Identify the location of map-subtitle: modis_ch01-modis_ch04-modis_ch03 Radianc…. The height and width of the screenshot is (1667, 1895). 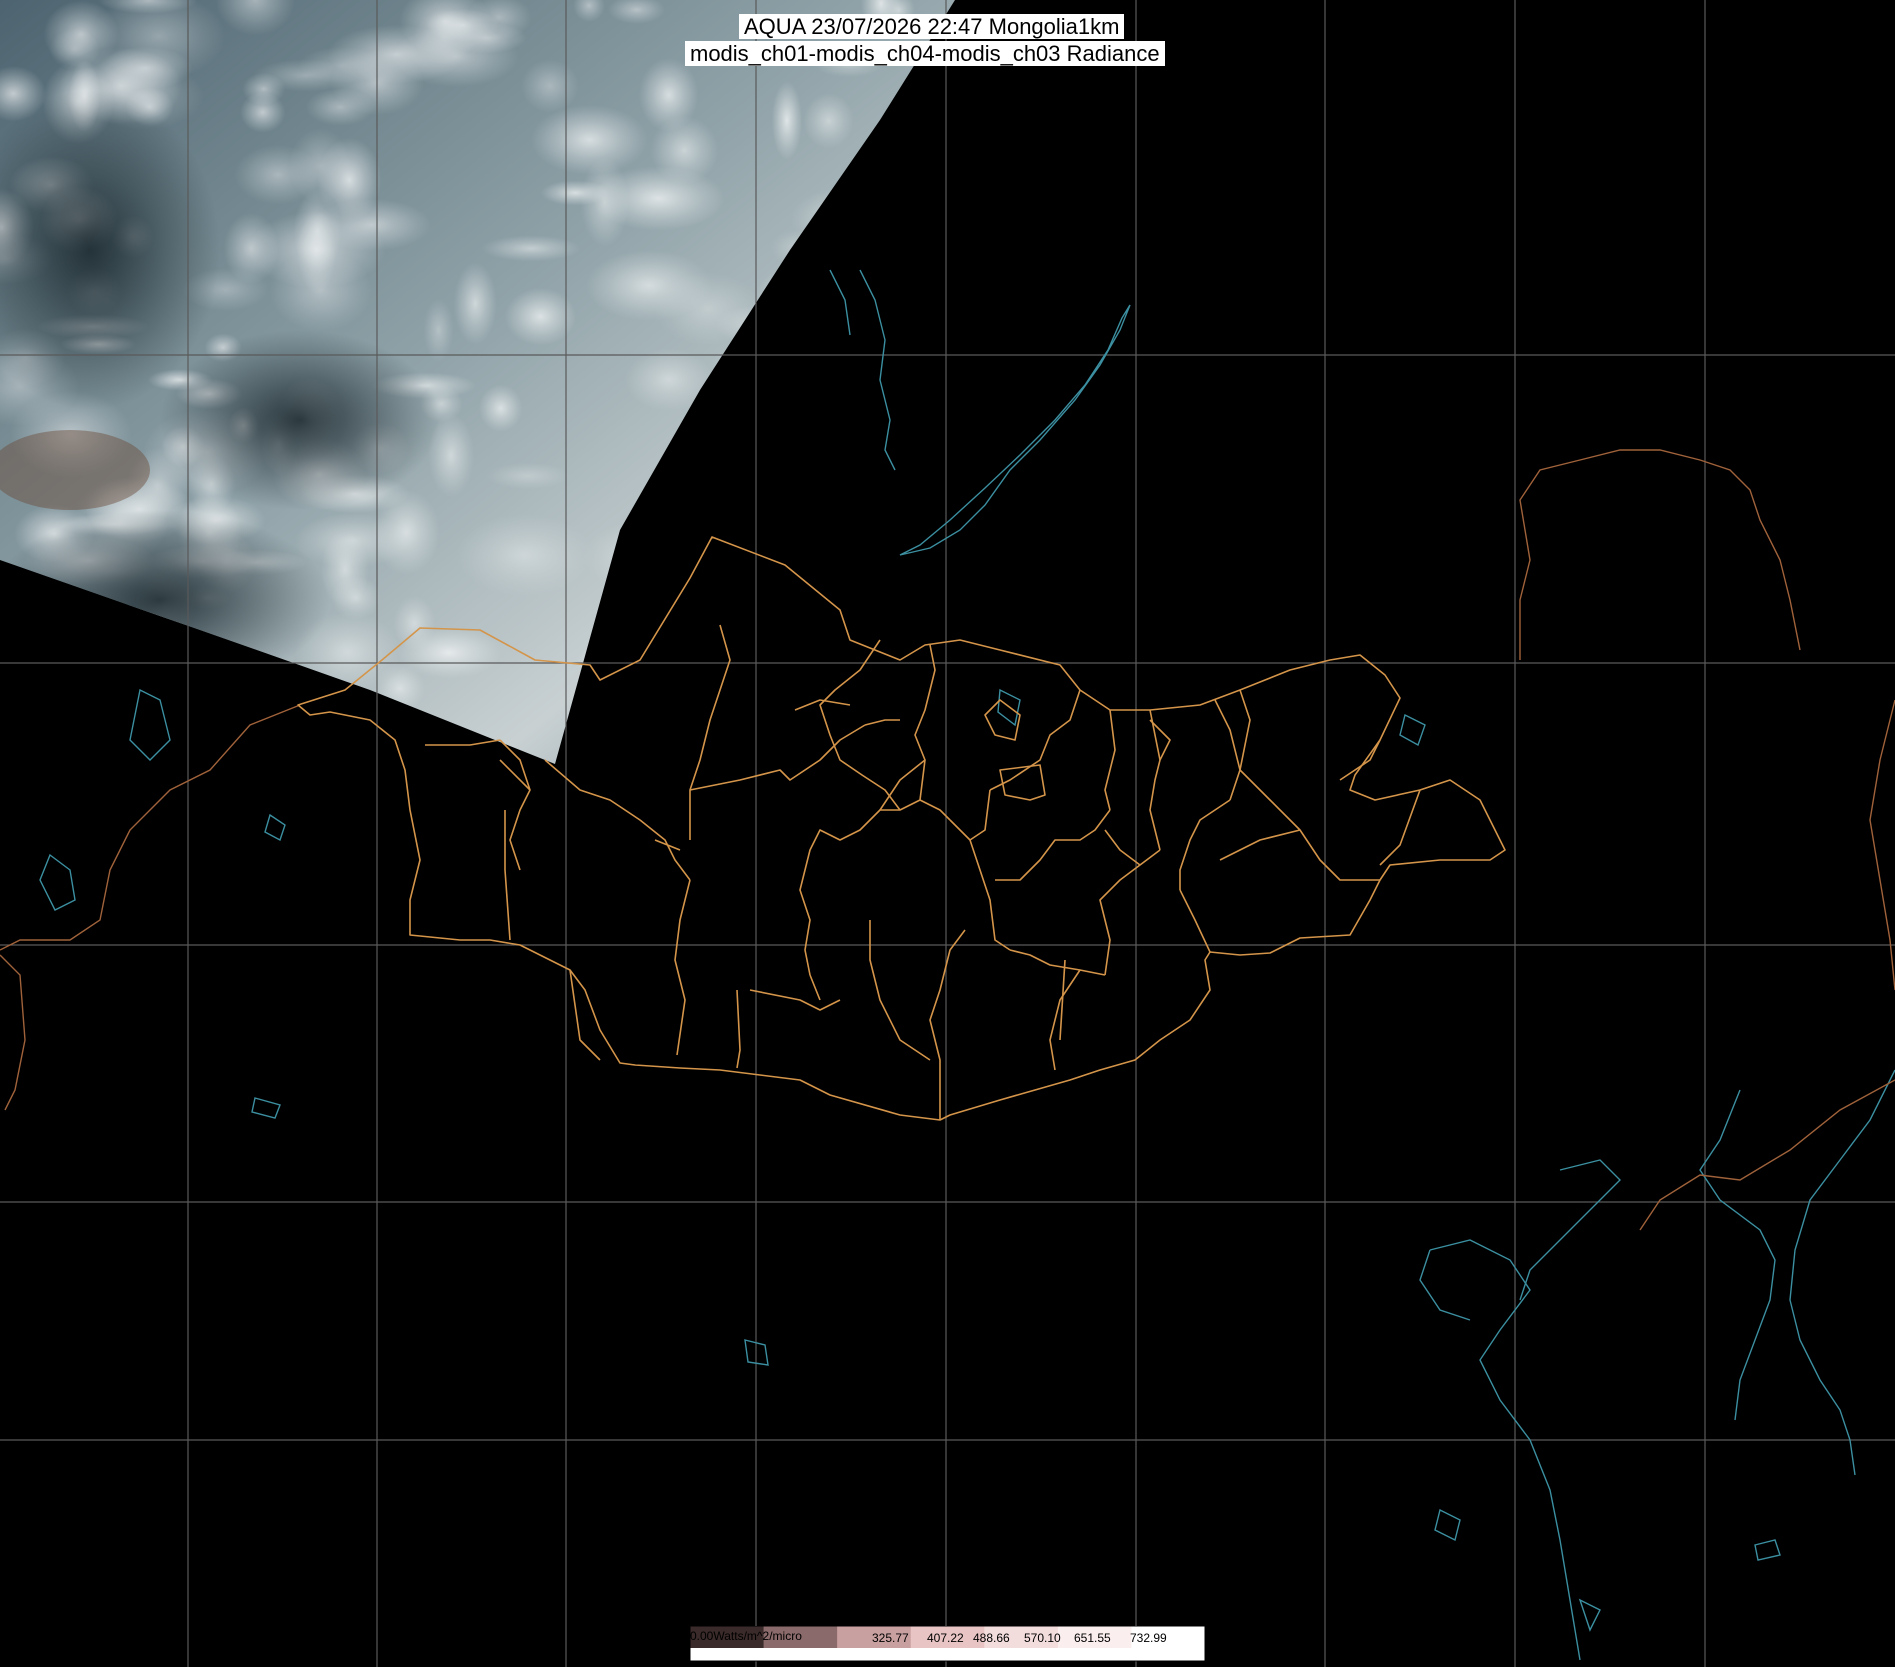
(925, 53).